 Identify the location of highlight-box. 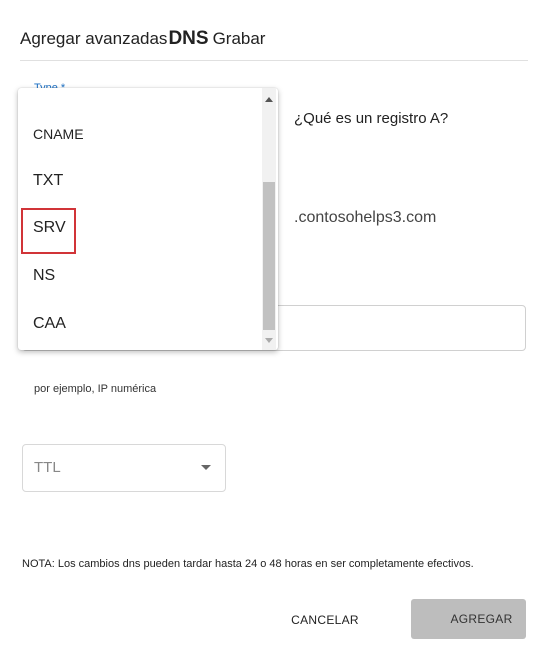
(48, 231).